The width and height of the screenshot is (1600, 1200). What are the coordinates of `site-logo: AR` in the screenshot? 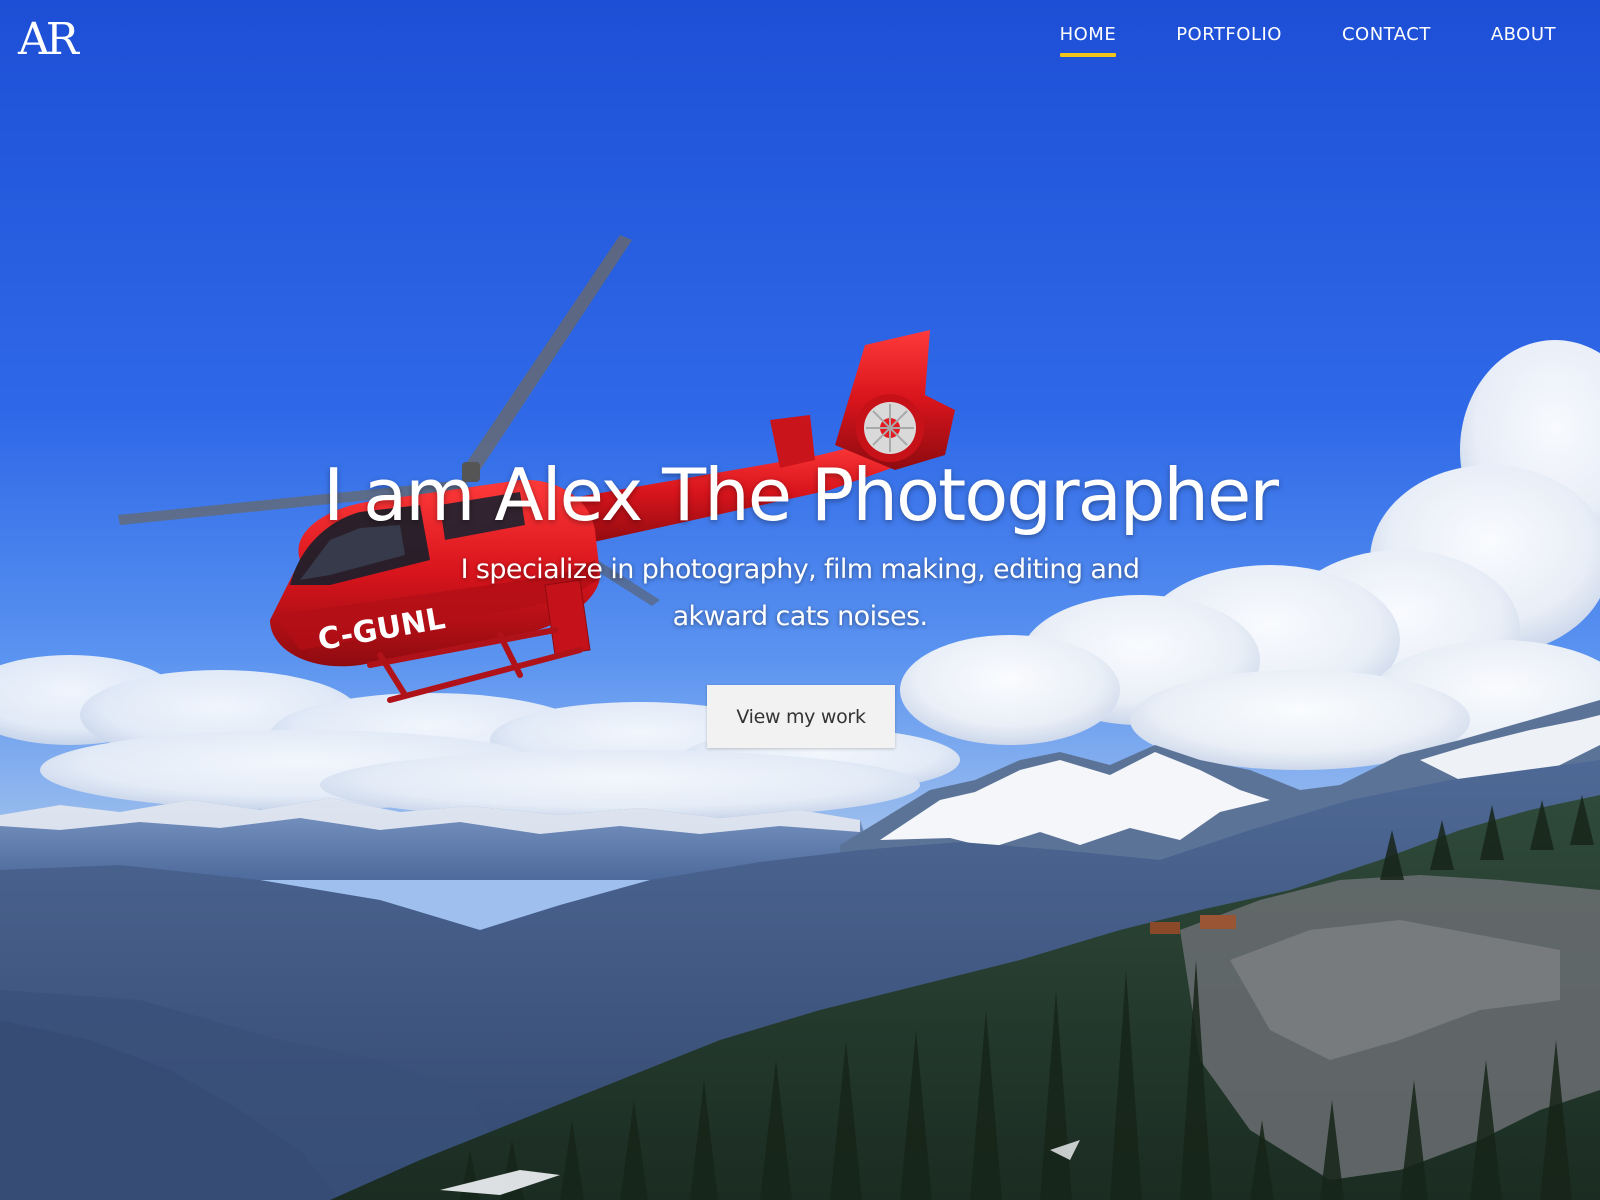 It's located at (48, 40).